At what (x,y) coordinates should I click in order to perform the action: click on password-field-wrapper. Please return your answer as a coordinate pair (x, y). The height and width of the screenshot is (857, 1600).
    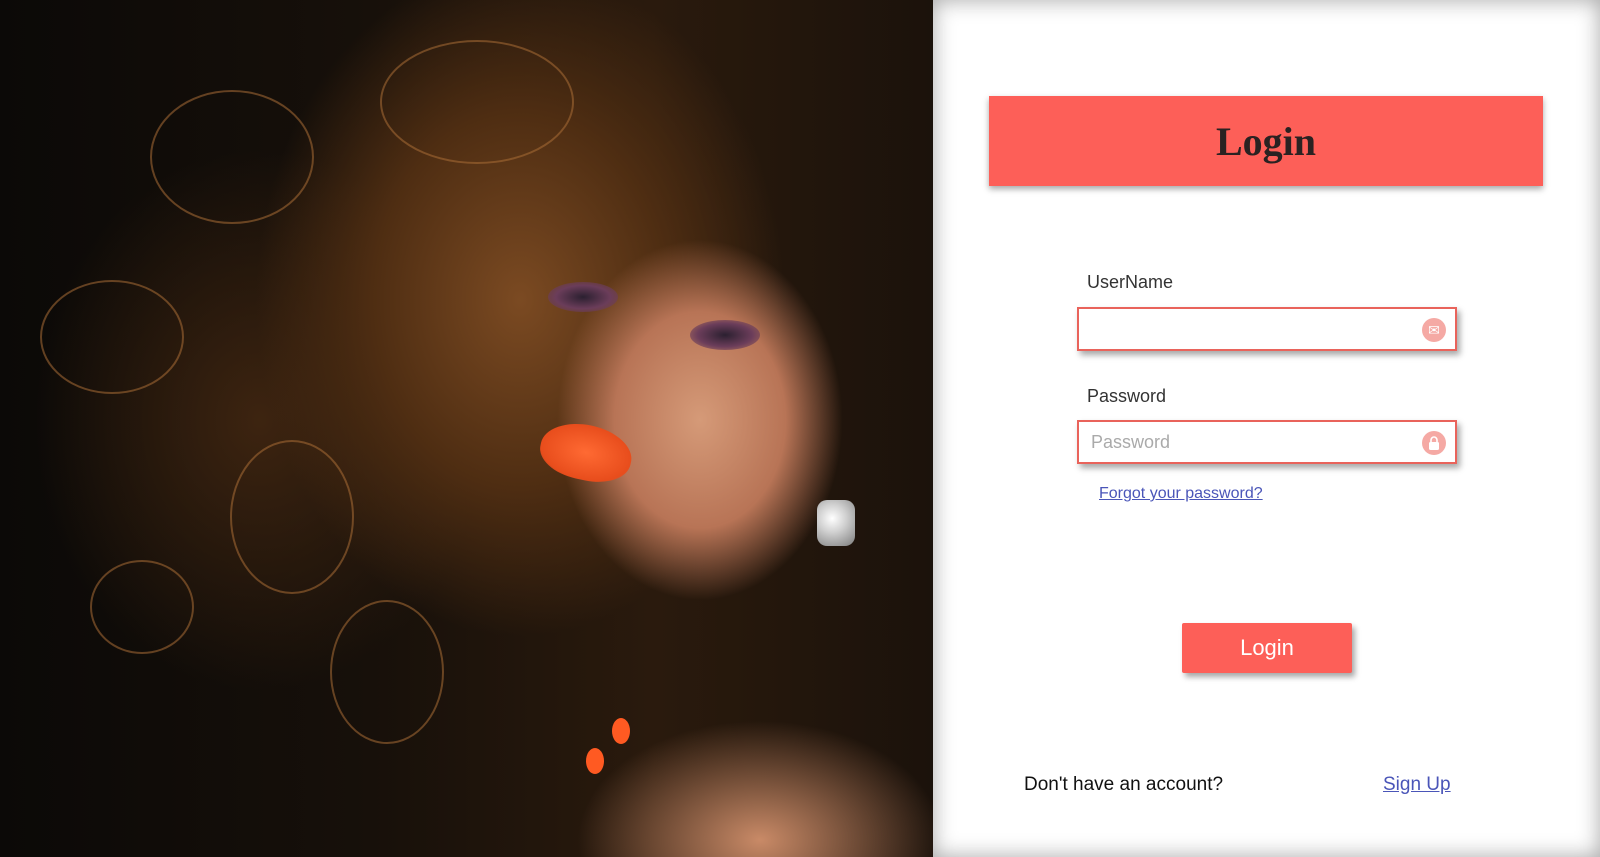
    Looking at the image, I should click on (1267, 442).